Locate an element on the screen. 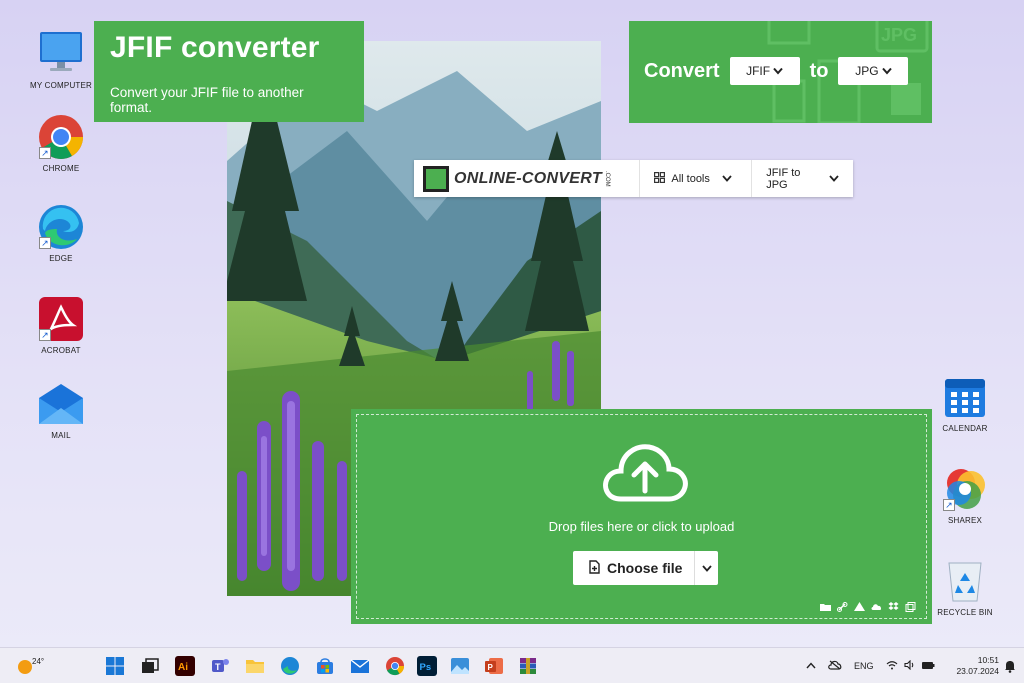 This screenshot has height=683, width=1024. drop-instructions: Drop files here or click to upload is located at coordinates (641, 526).